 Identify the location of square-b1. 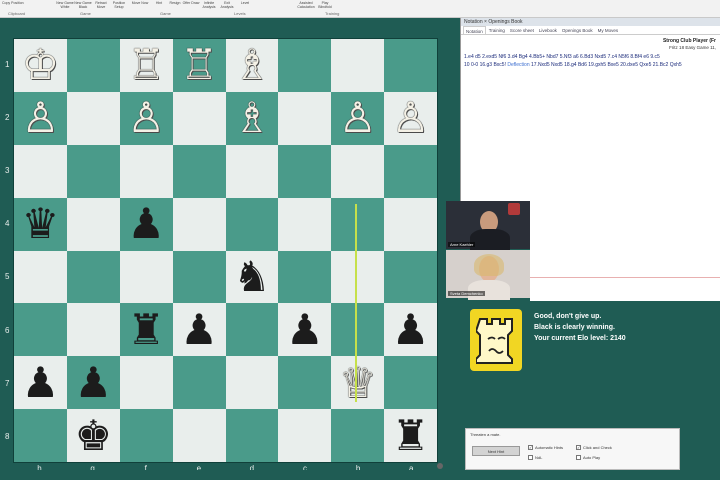
(358, 65).